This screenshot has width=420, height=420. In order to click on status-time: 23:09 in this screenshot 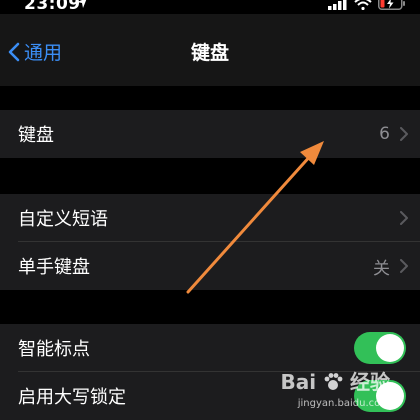, I will do `click(52, 7)`.